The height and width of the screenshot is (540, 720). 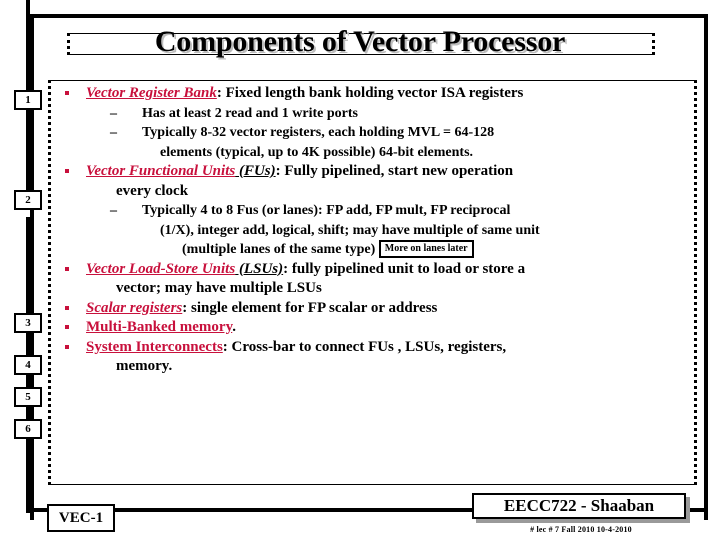 I want to click on marker-5: 5, so click(x=28, y=397).